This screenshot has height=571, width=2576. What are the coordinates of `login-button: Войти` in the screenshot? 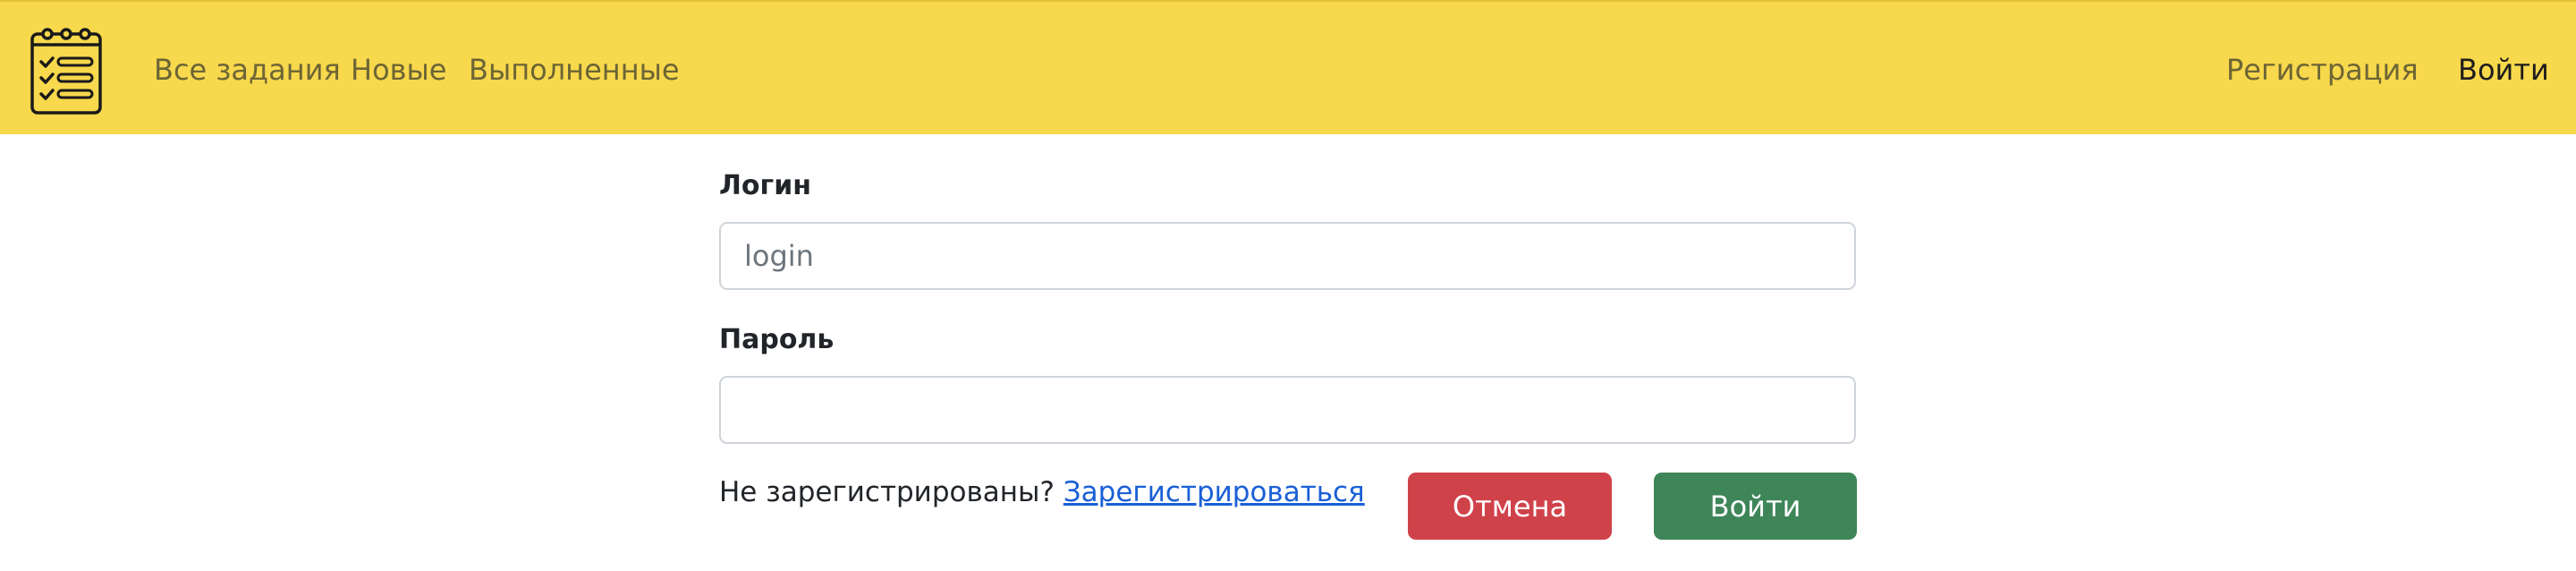 It's located at (1755, 506).